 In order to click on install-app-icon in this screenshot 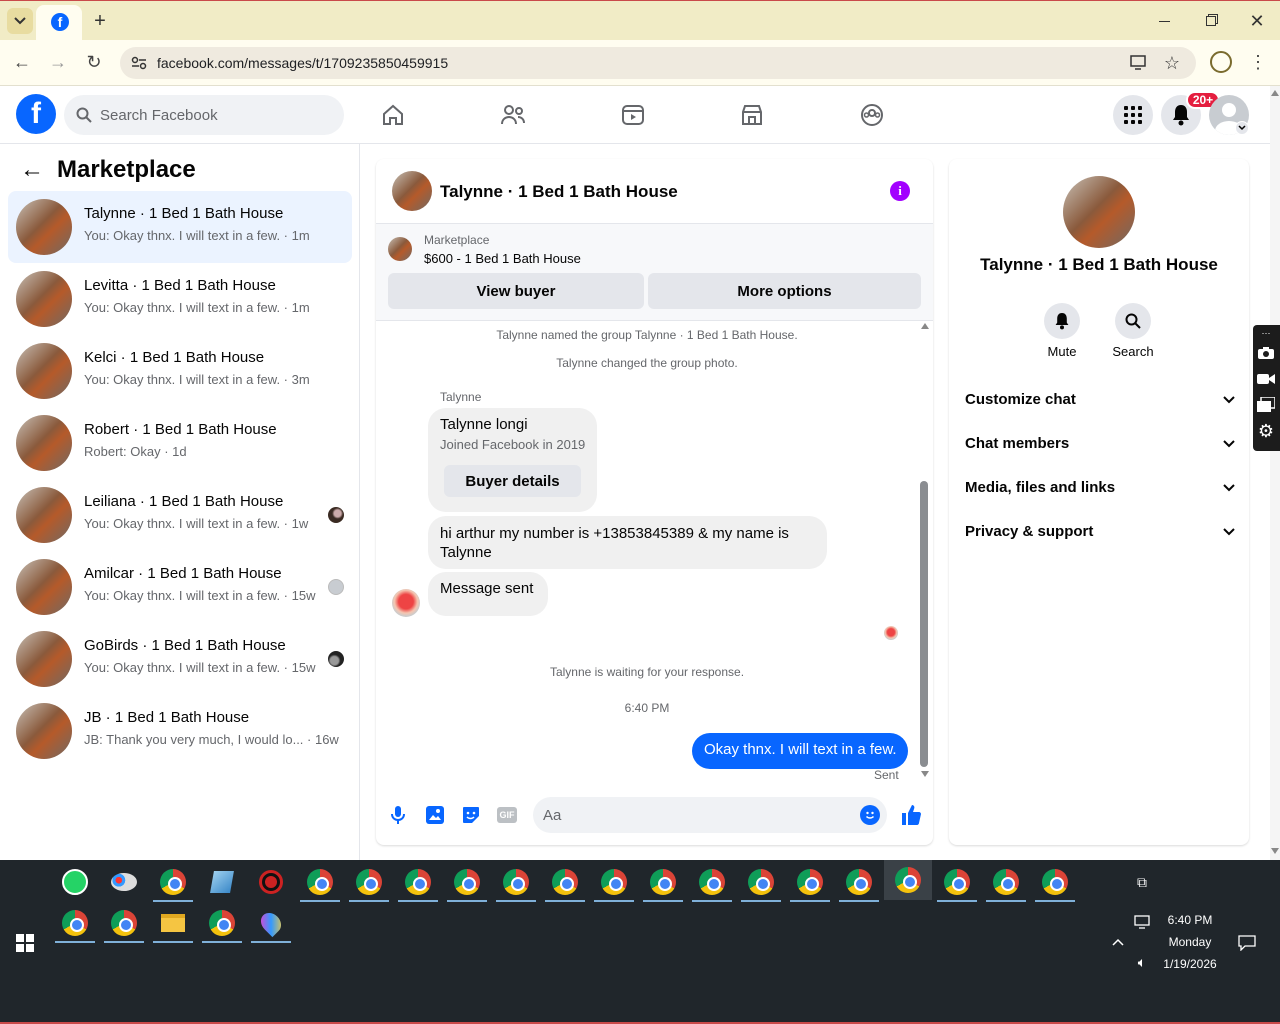, I will do `click(1139, 63)`.